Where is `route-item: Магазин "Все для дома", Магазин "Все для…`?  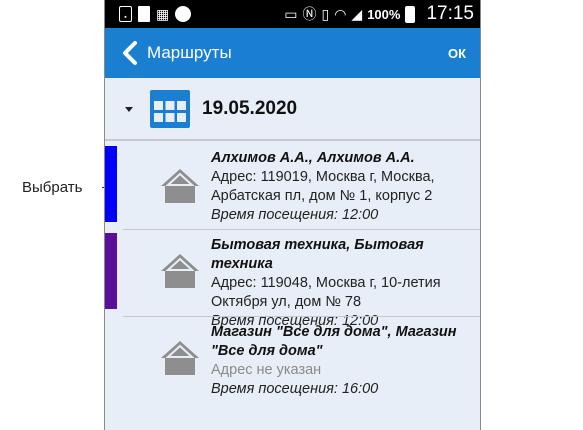 route-item: Магазин "Все для дома", Магазин "Все для… is located at coordinates (292, 361).